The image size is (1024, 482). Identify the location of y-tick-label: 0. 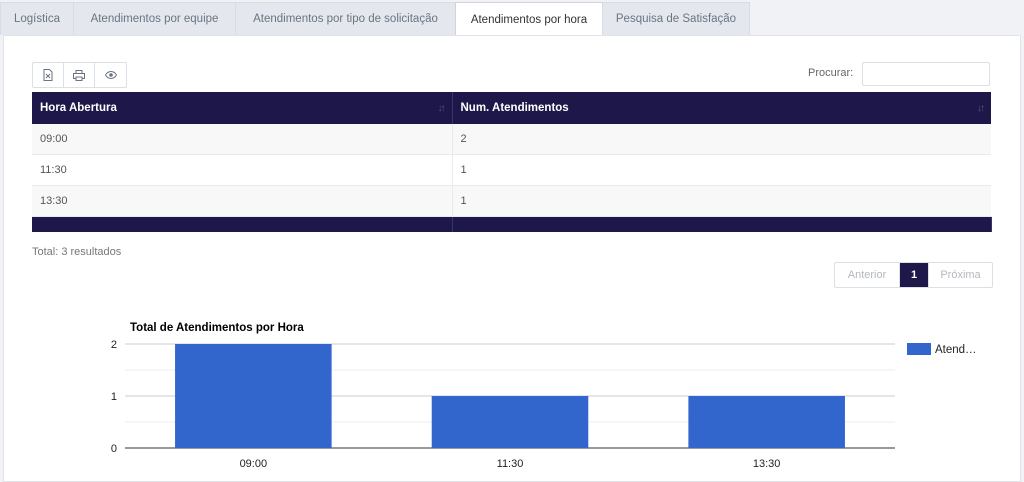
(114, 449).